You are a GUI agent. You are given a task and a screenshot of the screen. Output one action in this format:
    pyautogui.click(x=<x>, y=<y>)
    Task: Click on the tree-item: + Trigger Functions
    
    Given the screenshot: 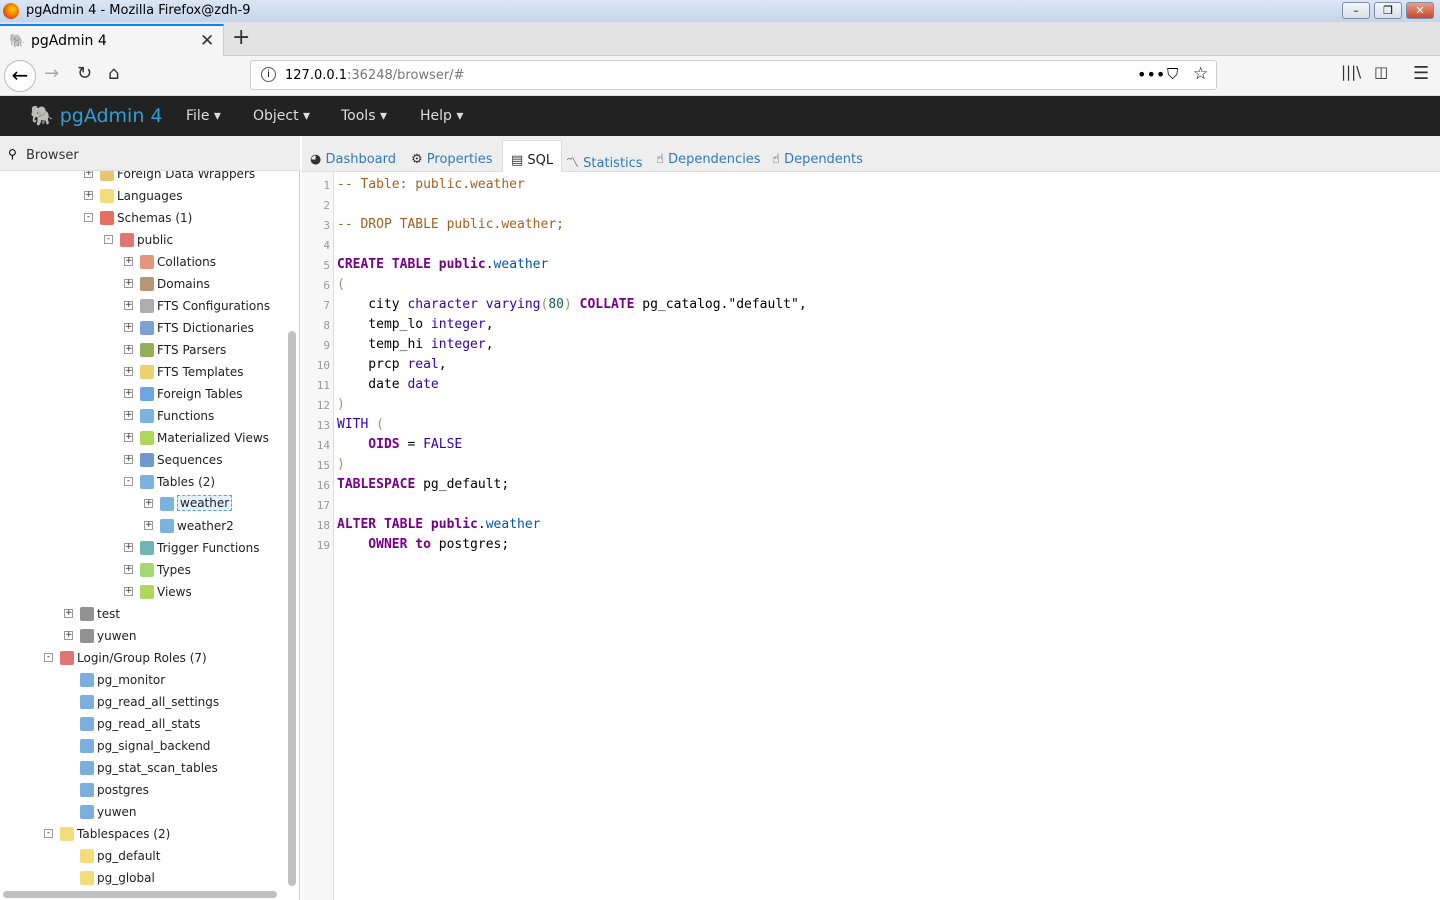 What is the action you would take?
    pyautogui.click(x=143, y=549)
    